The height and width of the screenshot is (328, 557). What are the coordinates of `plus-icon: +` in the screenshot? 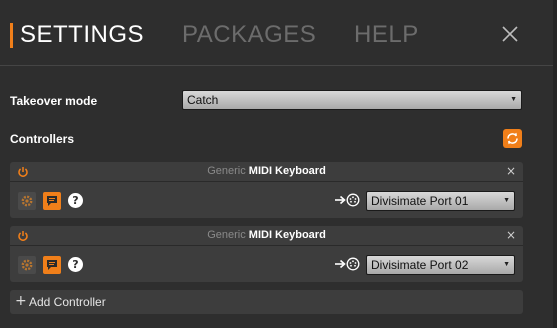 It's located at (21, 301).